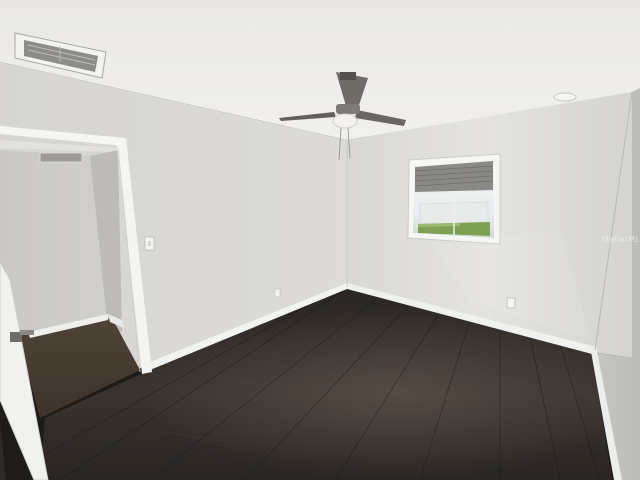 This screenshot has height=480, width=640. What do you see at coordinates (149, 243) in the screenshot?
I see `light-switch-toggle` at bounding box center [149, 243].